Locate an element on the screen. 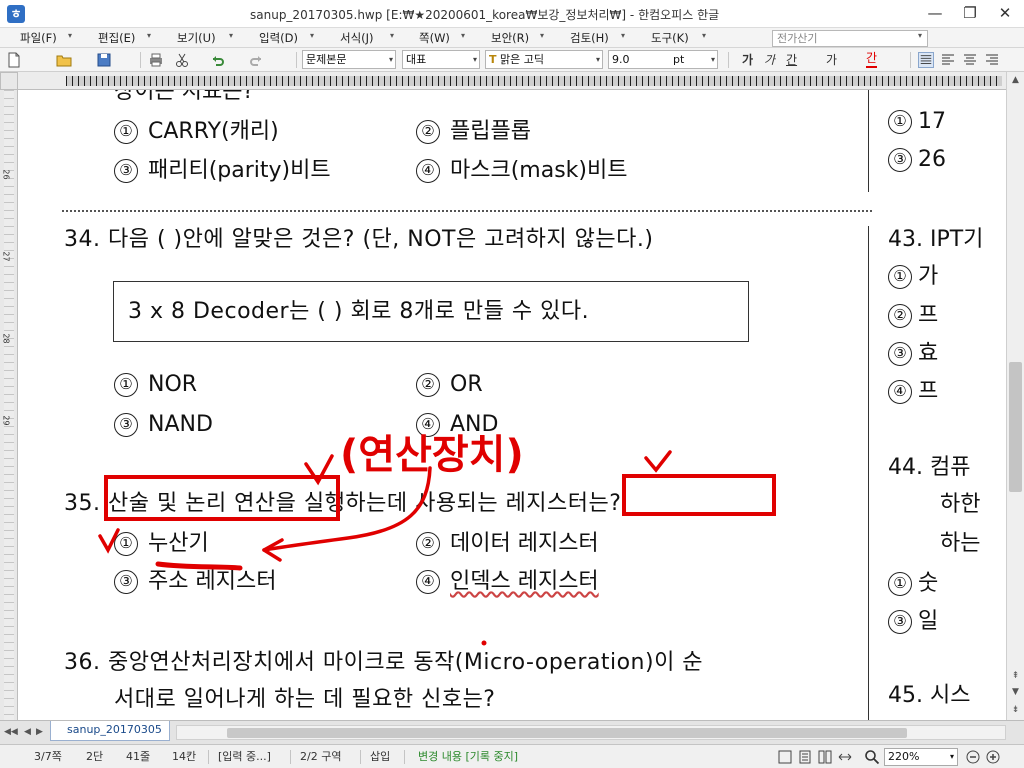 The width and height of the screenshot is (1024, 768). align-left-icon is located at coordinates (948, 60).